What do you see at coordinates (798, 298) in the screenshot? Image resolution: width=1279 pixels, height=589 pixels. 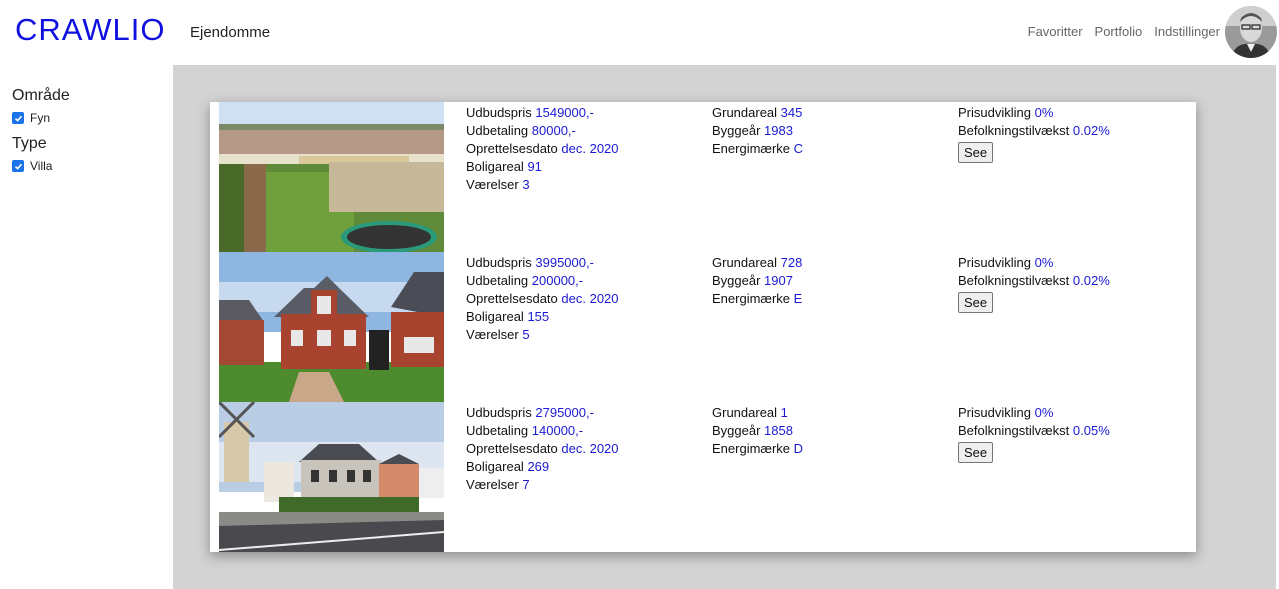 I see `value-energimaerke: E` at bounding box center [798, 298].